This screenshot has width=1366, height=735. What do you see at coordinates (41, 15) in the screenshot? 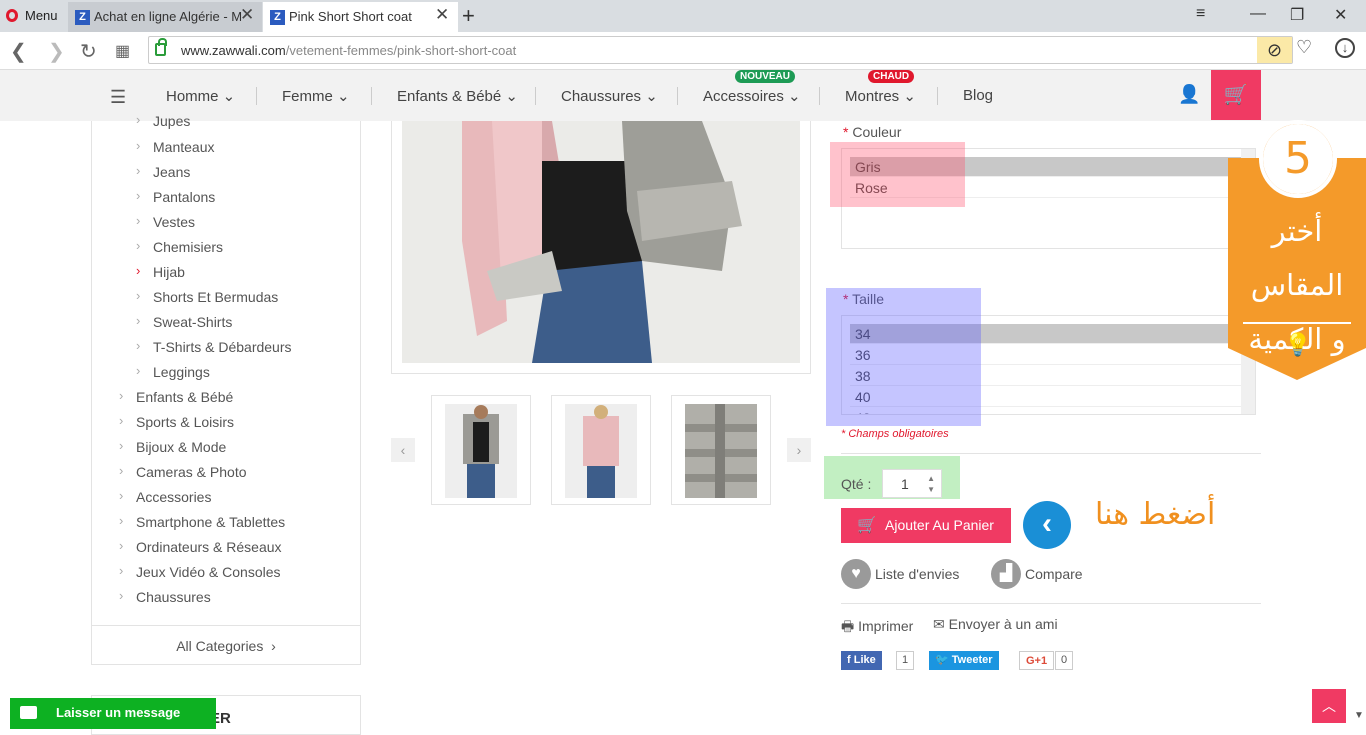
I see `menu-label: Menu` at bounding box center [41, 15].